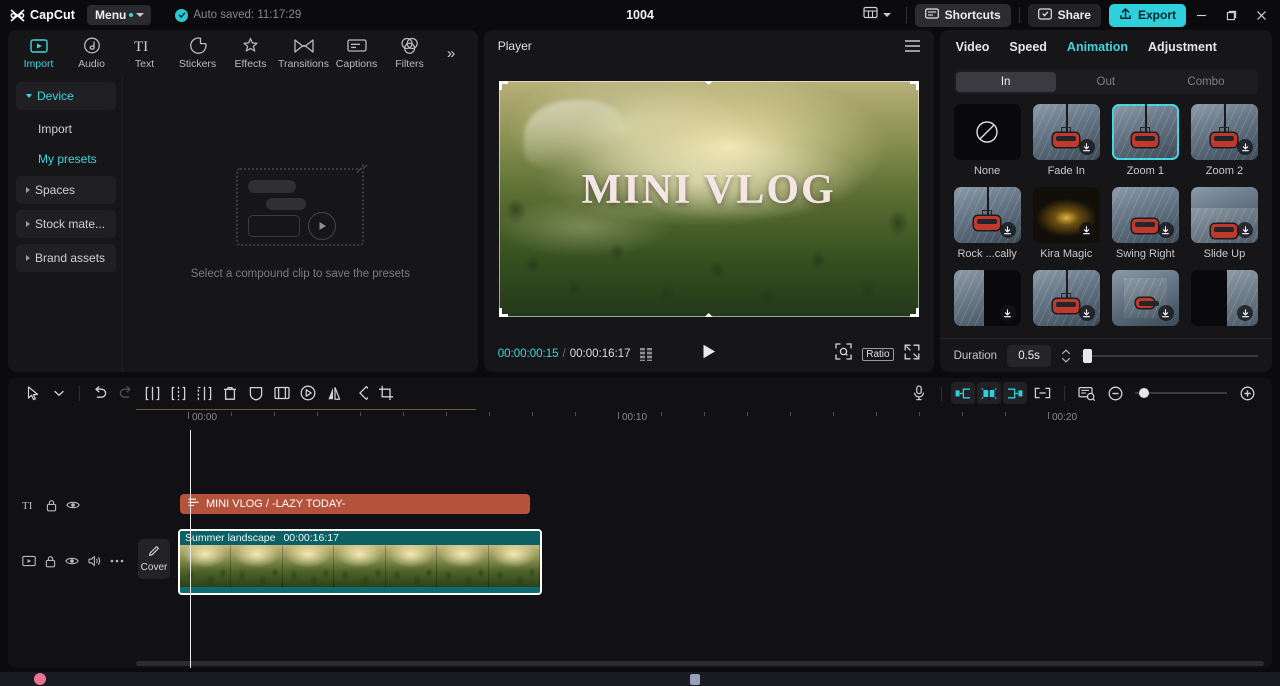 The image size is (1280, 686). What do you see at coordinates (178, 393) in the screenshot?
I see `trim-left-icon` at bounding box center [178, 393].